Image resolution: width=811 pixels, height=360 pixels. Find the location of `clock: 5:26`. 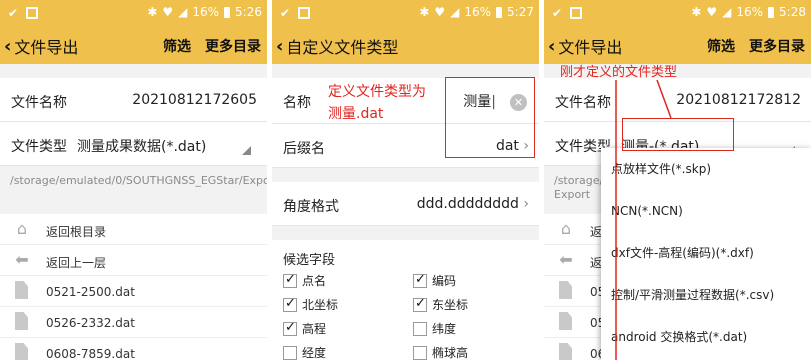

clock: 5:26 is located at coordinates (248, 12).